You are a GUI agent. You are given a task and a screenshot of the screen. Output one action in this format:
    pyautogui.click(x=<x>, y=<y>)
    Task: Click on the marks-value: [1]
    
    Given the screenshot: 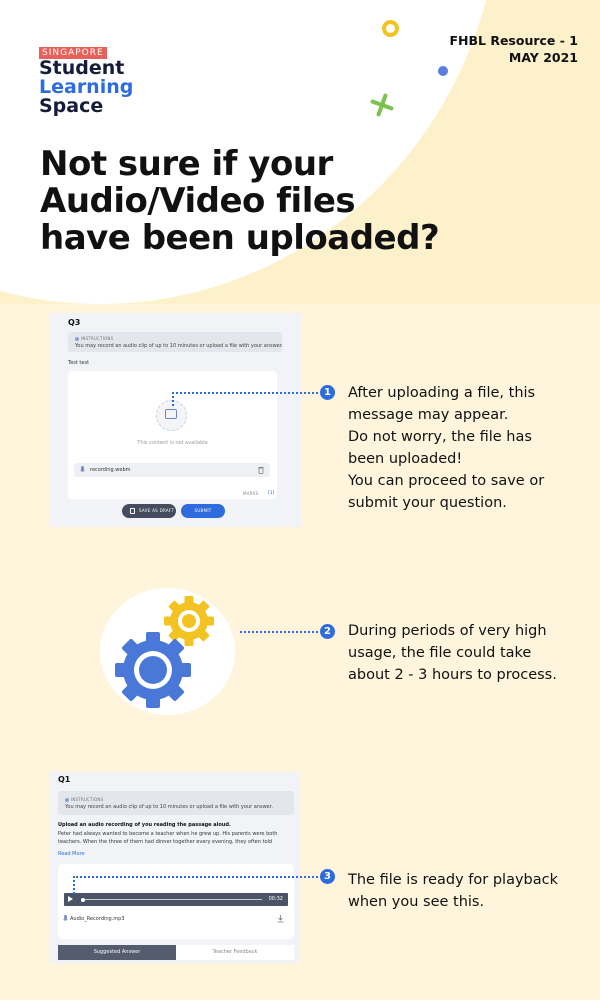 What is the action you would take?
    pyautogui.click(x=271, y=493)
    